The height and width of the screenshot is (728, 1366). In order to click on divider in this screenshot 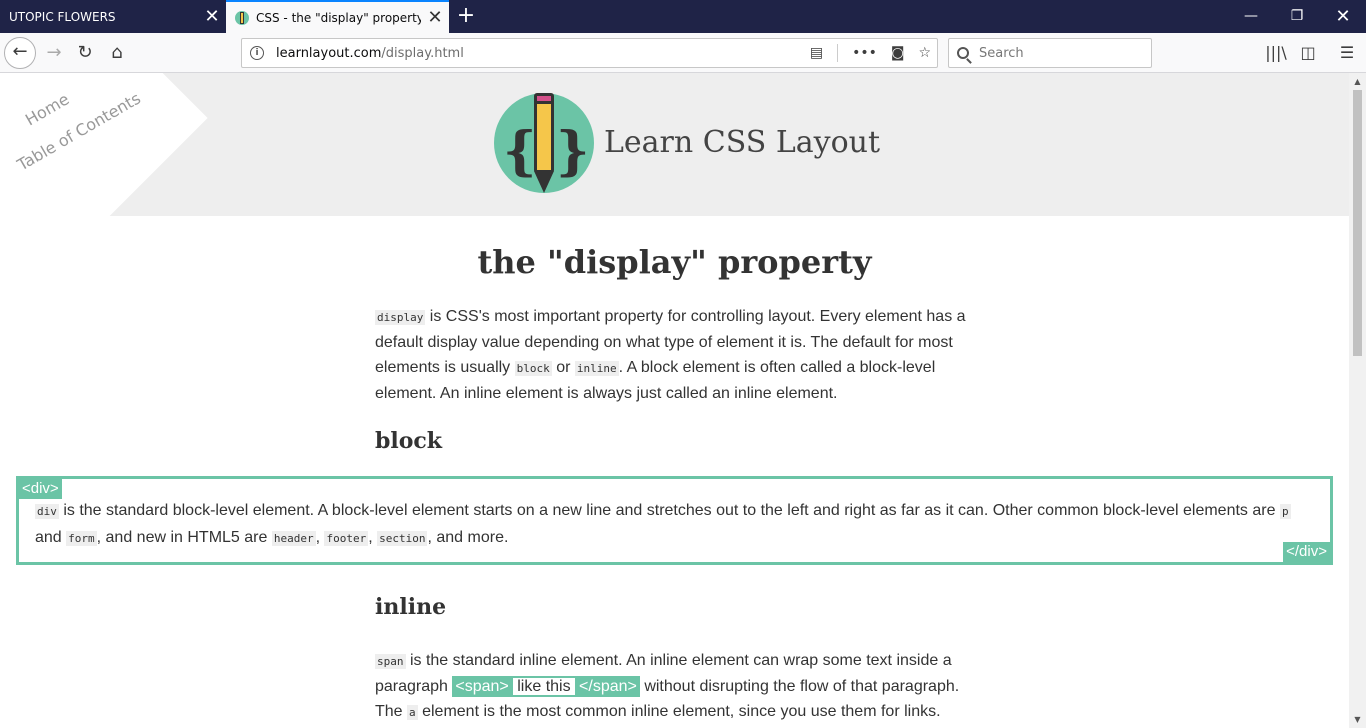, I will do `click(838, 53)`.